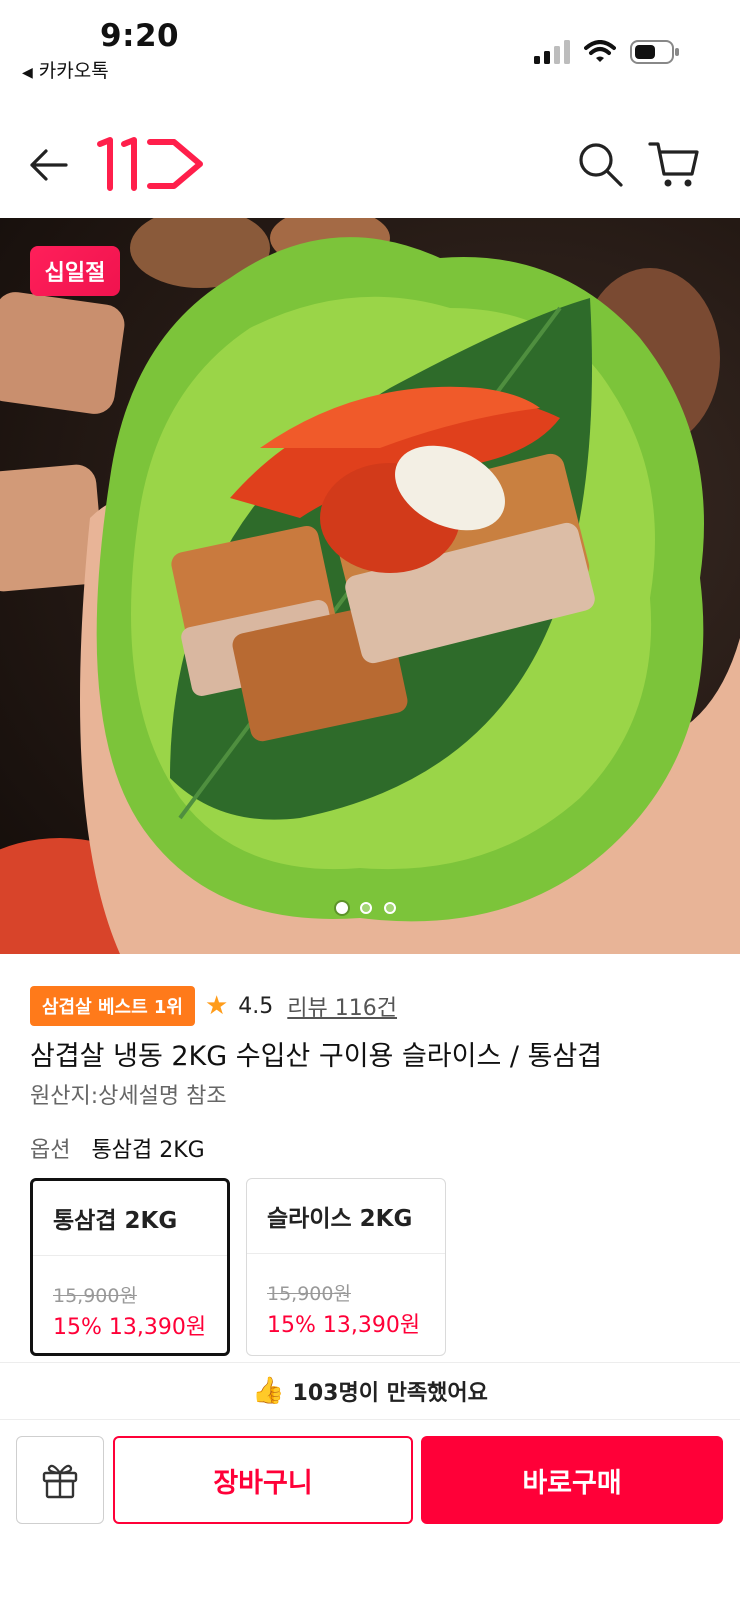 The image size is (740, 1604). I want to click on rating-value: 4.5, so click(256, 1006).